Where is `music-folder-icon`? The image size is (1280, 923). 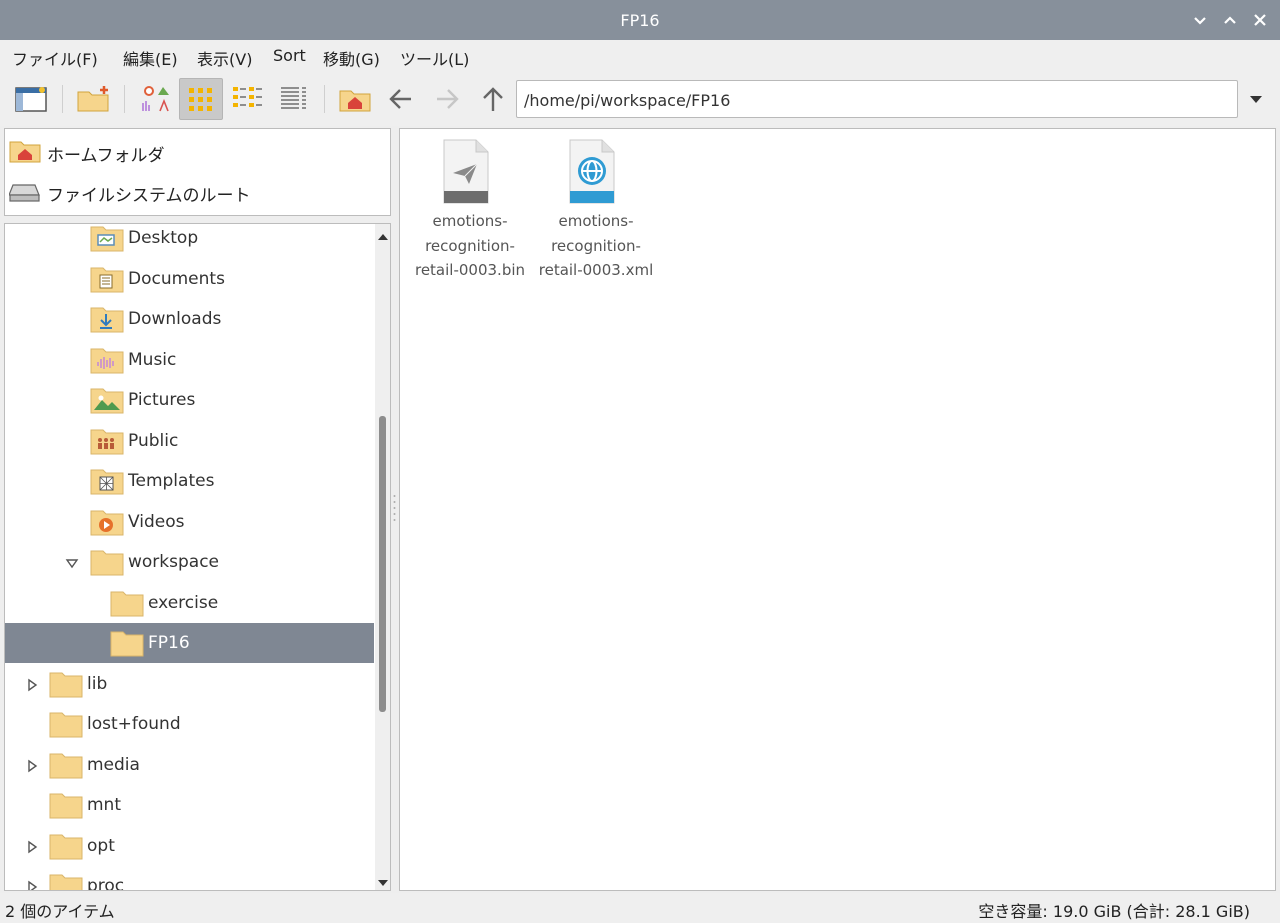
music-folder-icon is located at coordinates (107, 362).